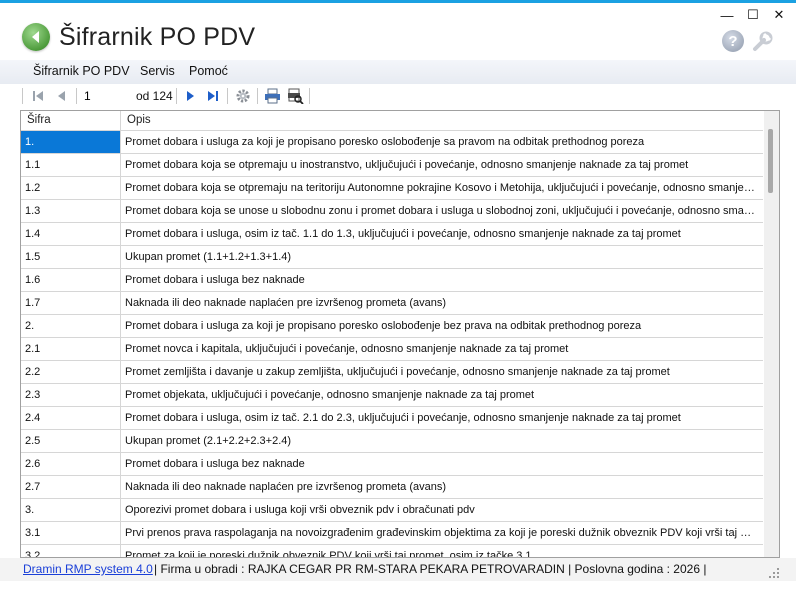 Image resolution: width=796 pixels, height=599 pixels. I want to click on cell-sifra: 3.1, so click(71, 533).